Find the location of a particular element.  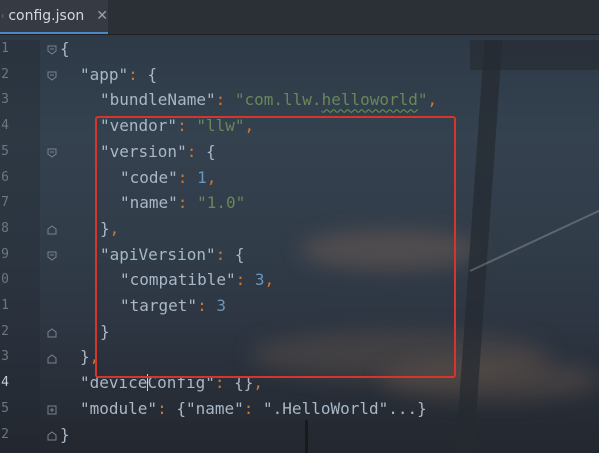

gutter-line: 9 is located at coordinates (6, 257).